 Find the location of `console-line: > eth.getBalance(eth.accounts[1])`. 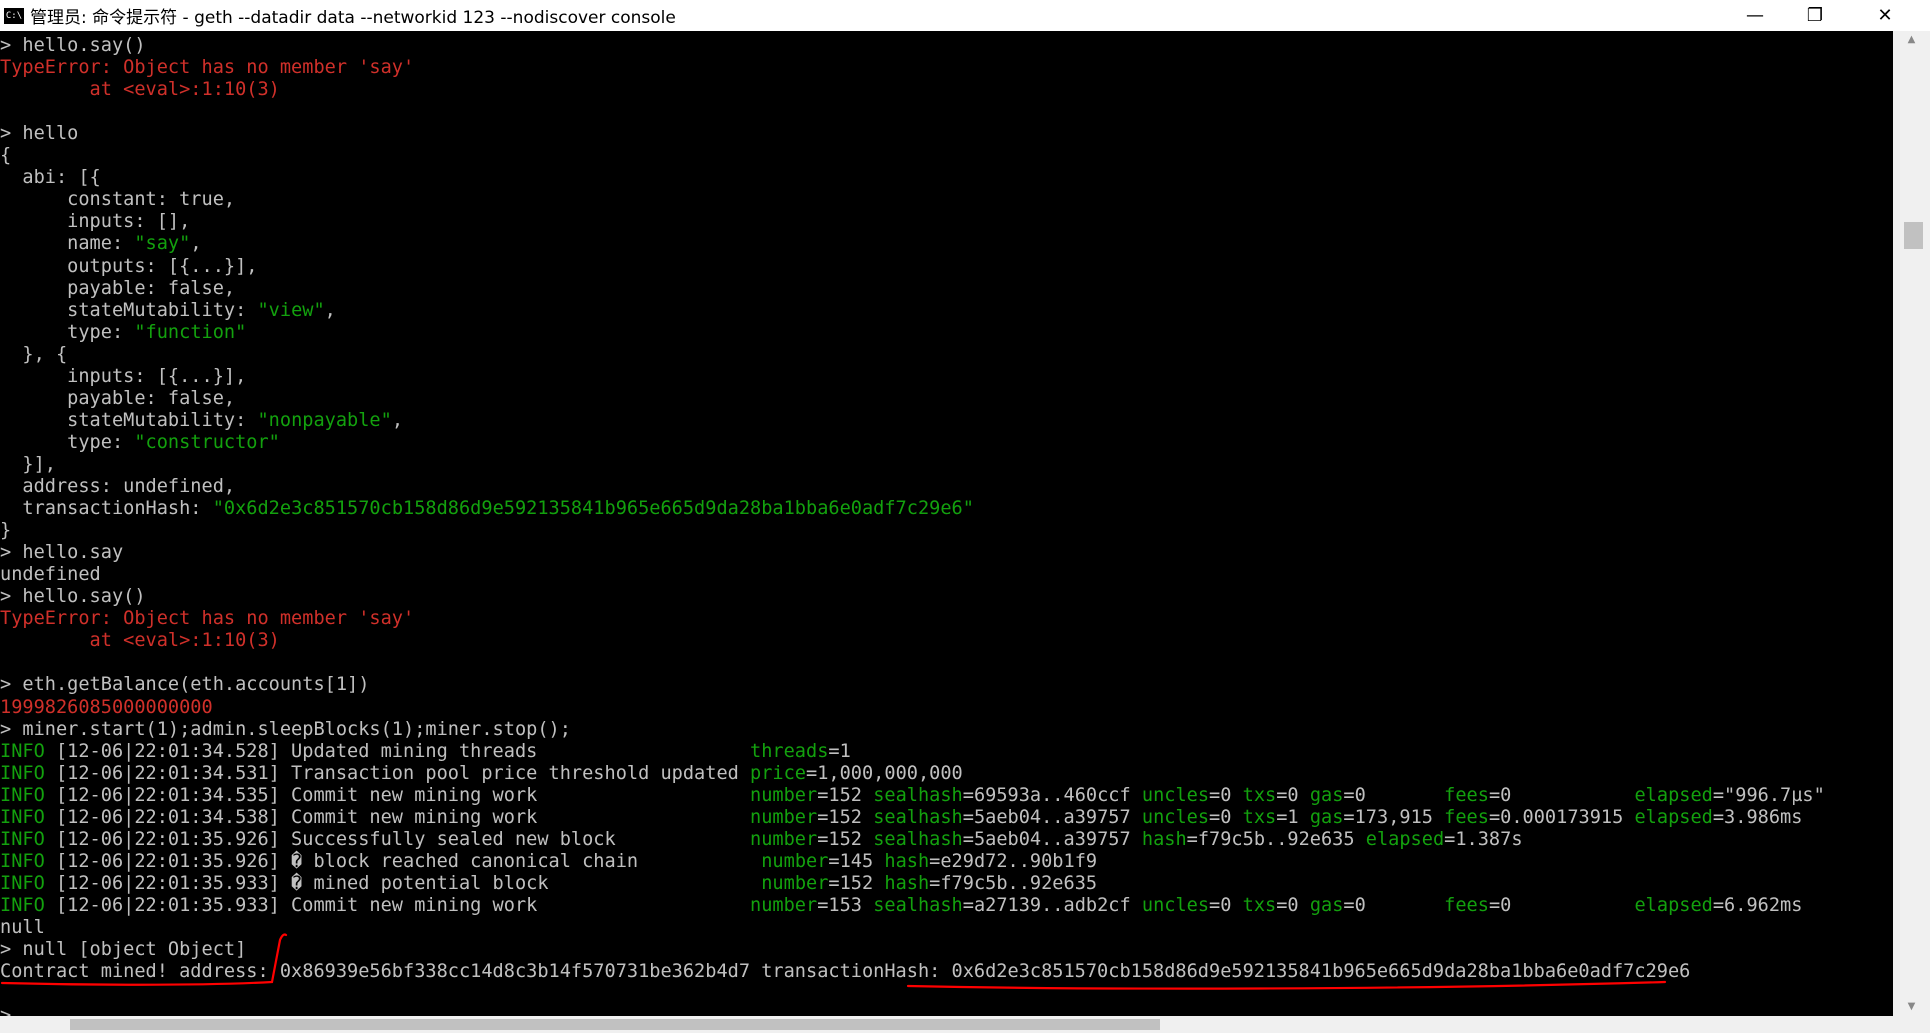

console-line: > eth.getBalance(eth.accounts[1]) is located at coordinates (184, 685).